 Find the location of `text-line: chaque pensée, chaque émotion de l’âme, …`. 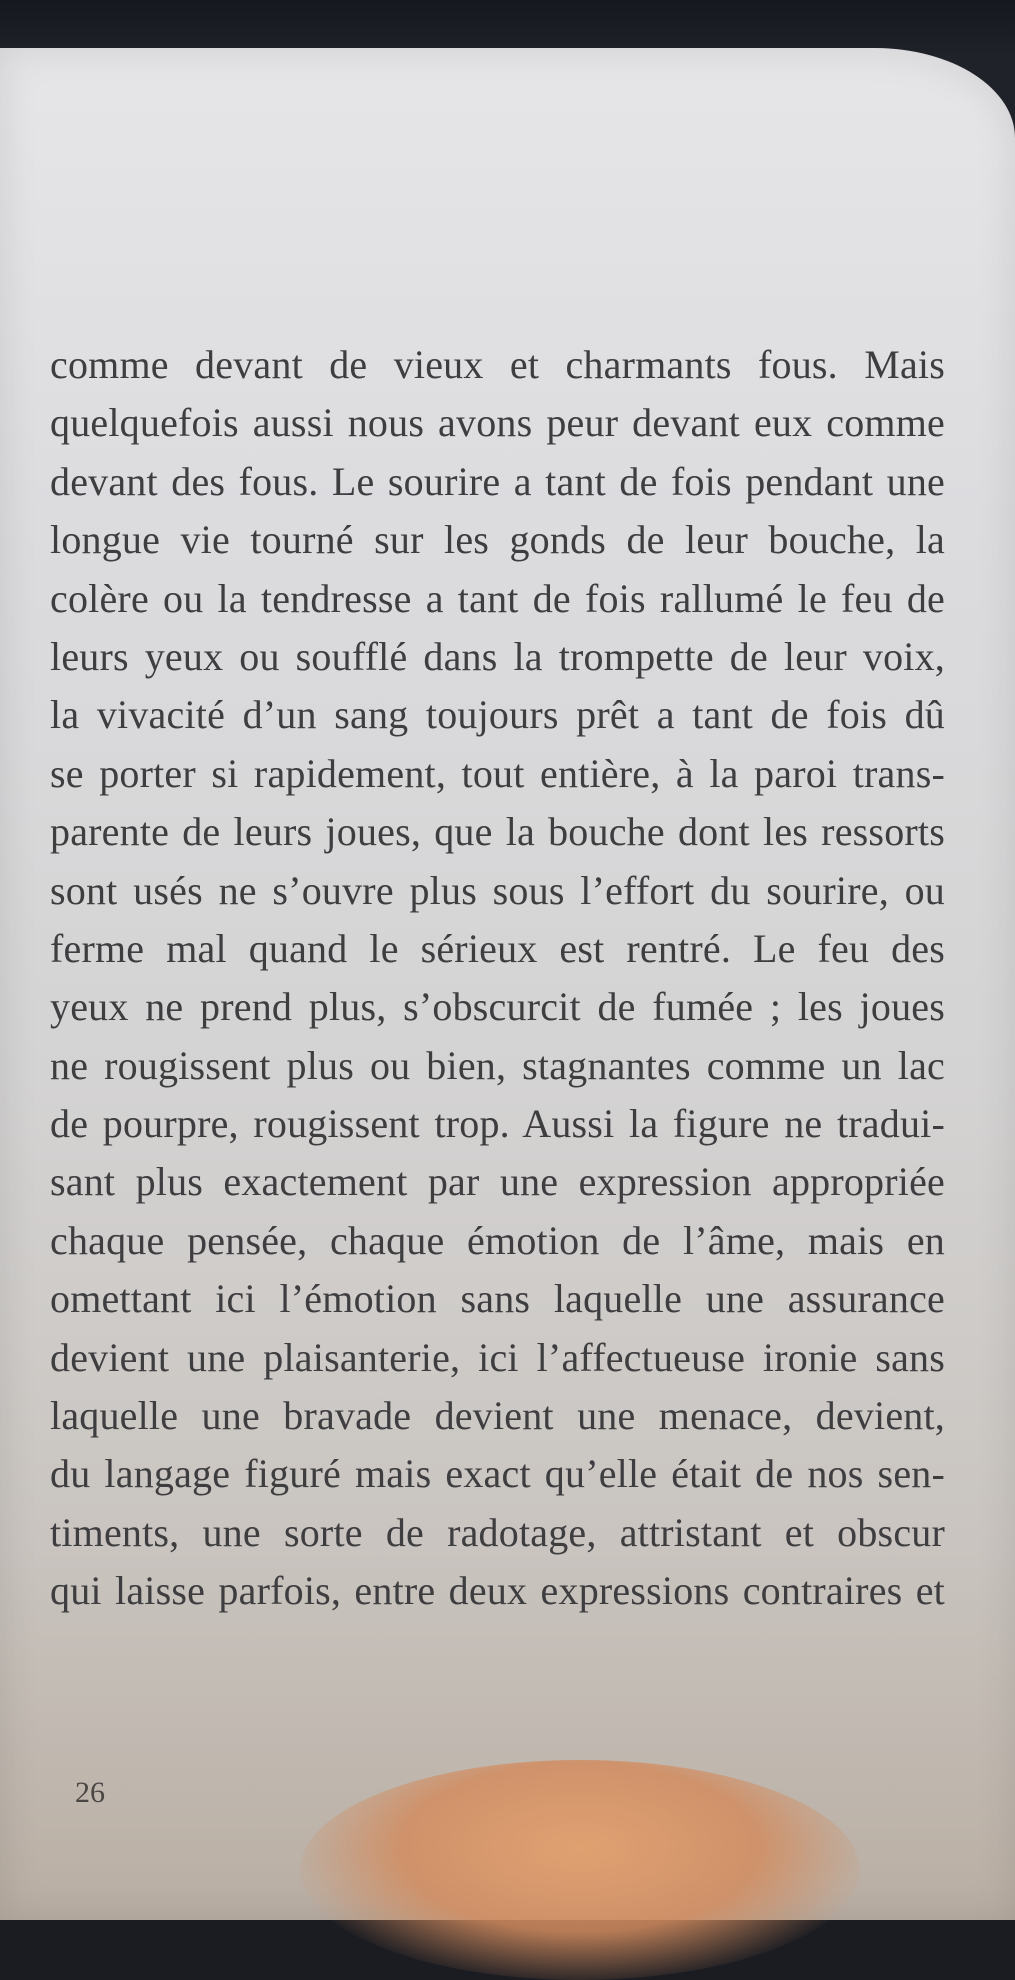

text-line: chaque pensée, chaque émotion de l’âme, … is located at coordinates (497, 1240).